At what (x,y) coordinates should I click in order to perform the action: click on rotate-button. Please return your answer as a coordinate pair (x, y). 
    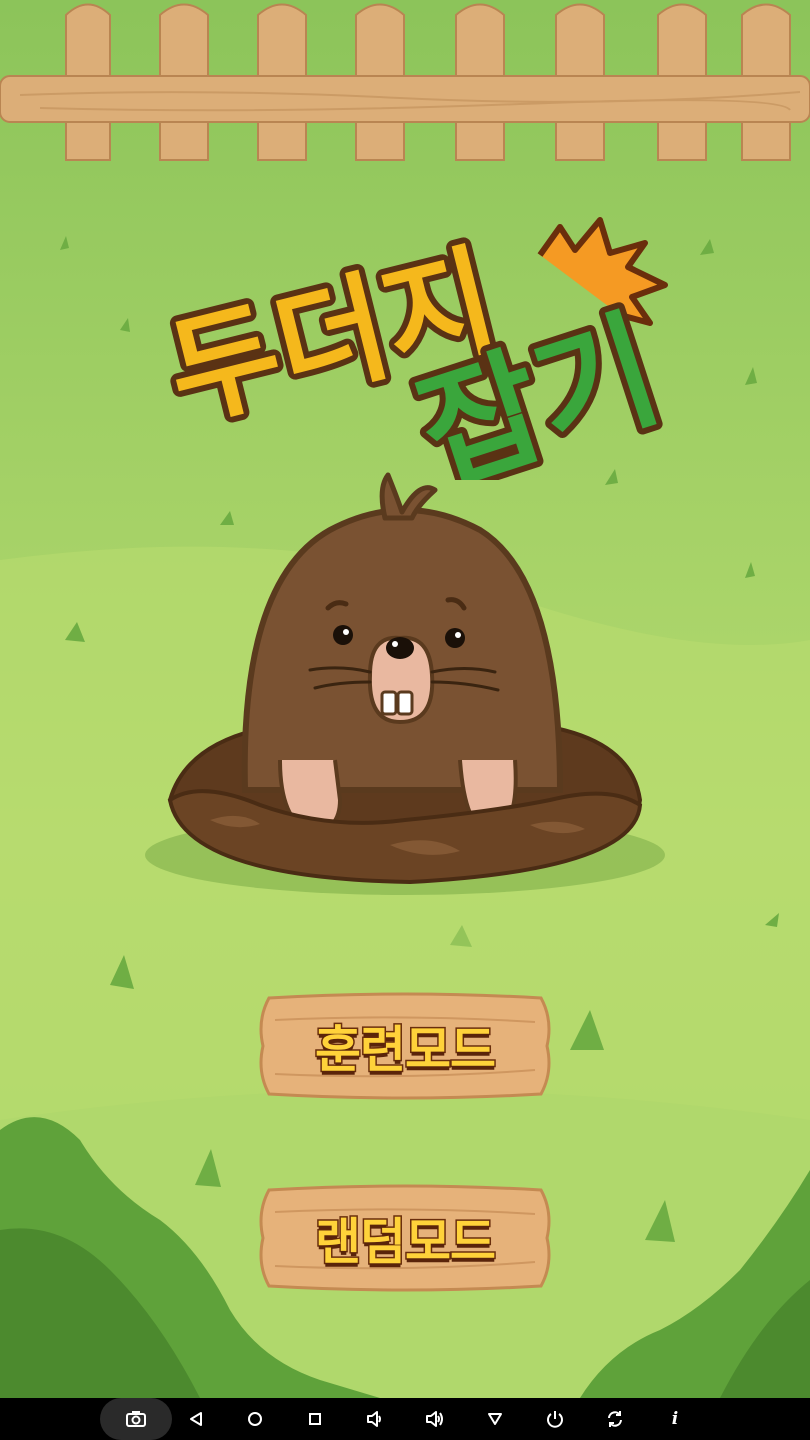
    Looking at the image, I should click on (615, 1419).